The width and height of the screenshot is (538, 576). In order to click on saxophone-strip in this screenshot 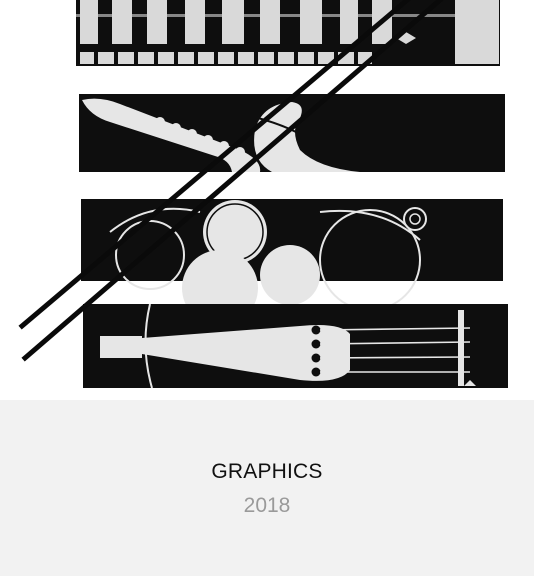, I will do `click(292, 133)`.